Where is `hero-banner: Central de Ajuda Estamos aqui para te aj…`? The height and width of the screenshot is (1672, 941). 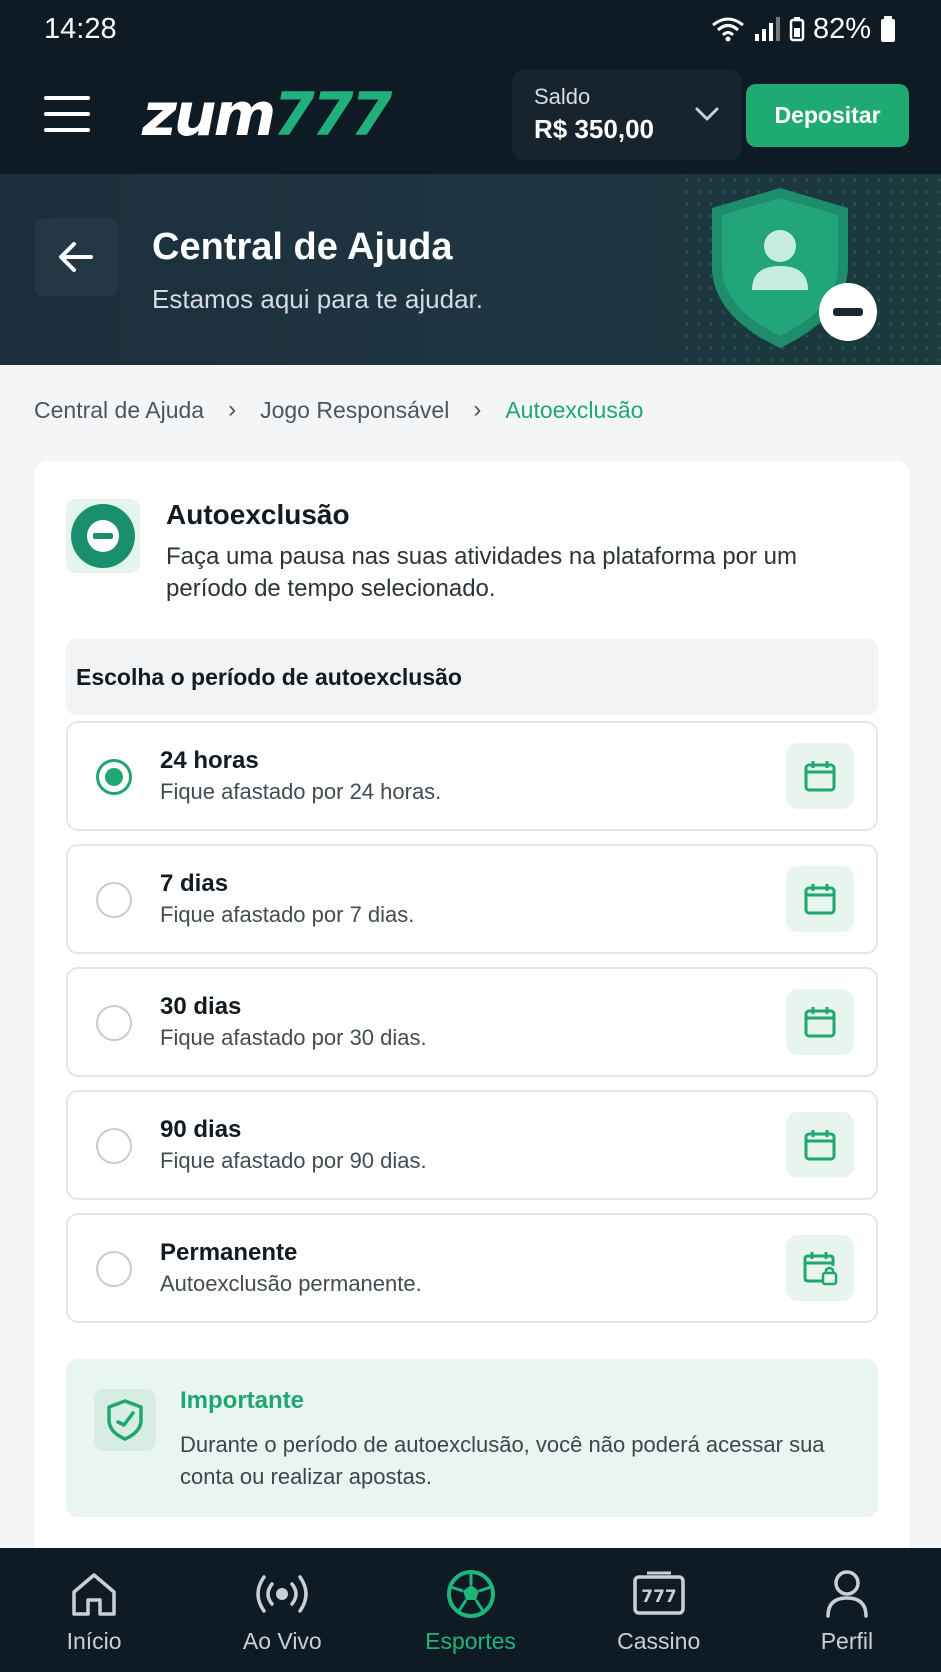
hero-banner: Central de Ajuda Estamos aqui para te aj… is located at coordinates (470, 269).